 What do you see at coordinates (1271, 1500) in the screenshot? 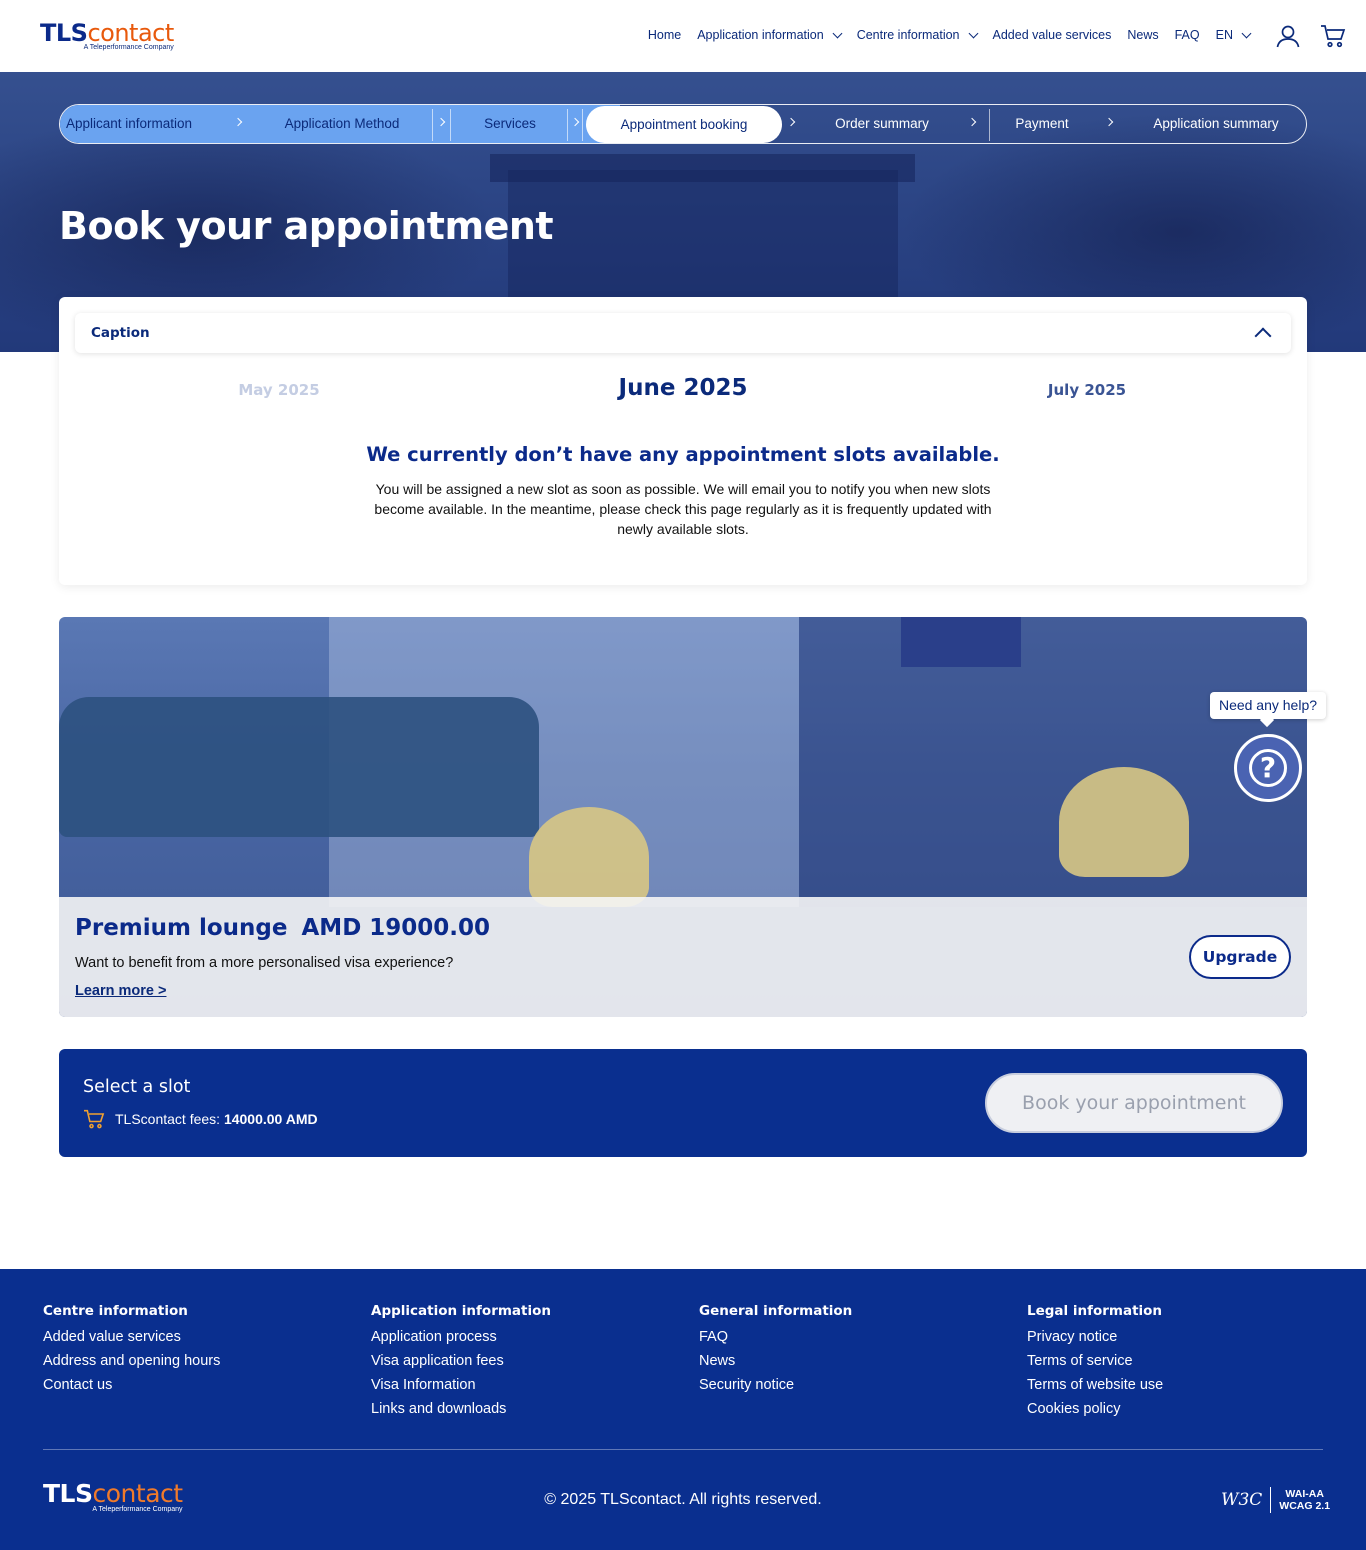
I see `badge-divider` at bounding box center [1271, 1500].